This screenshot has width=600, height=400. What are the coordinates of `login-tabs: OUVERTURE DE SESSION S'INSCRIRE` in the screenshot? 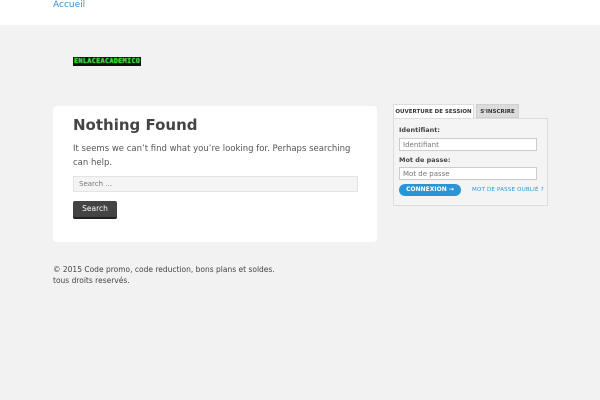 It's located at (470, 111).